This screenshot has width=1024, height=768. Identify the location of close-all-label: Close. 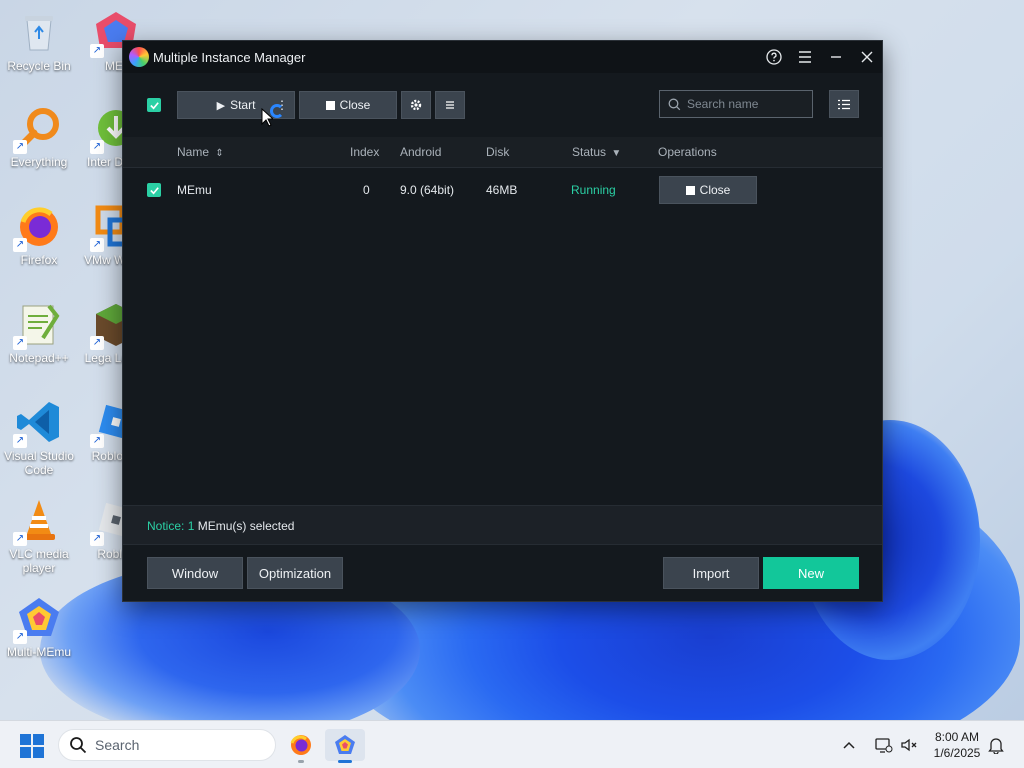
(355, 105).